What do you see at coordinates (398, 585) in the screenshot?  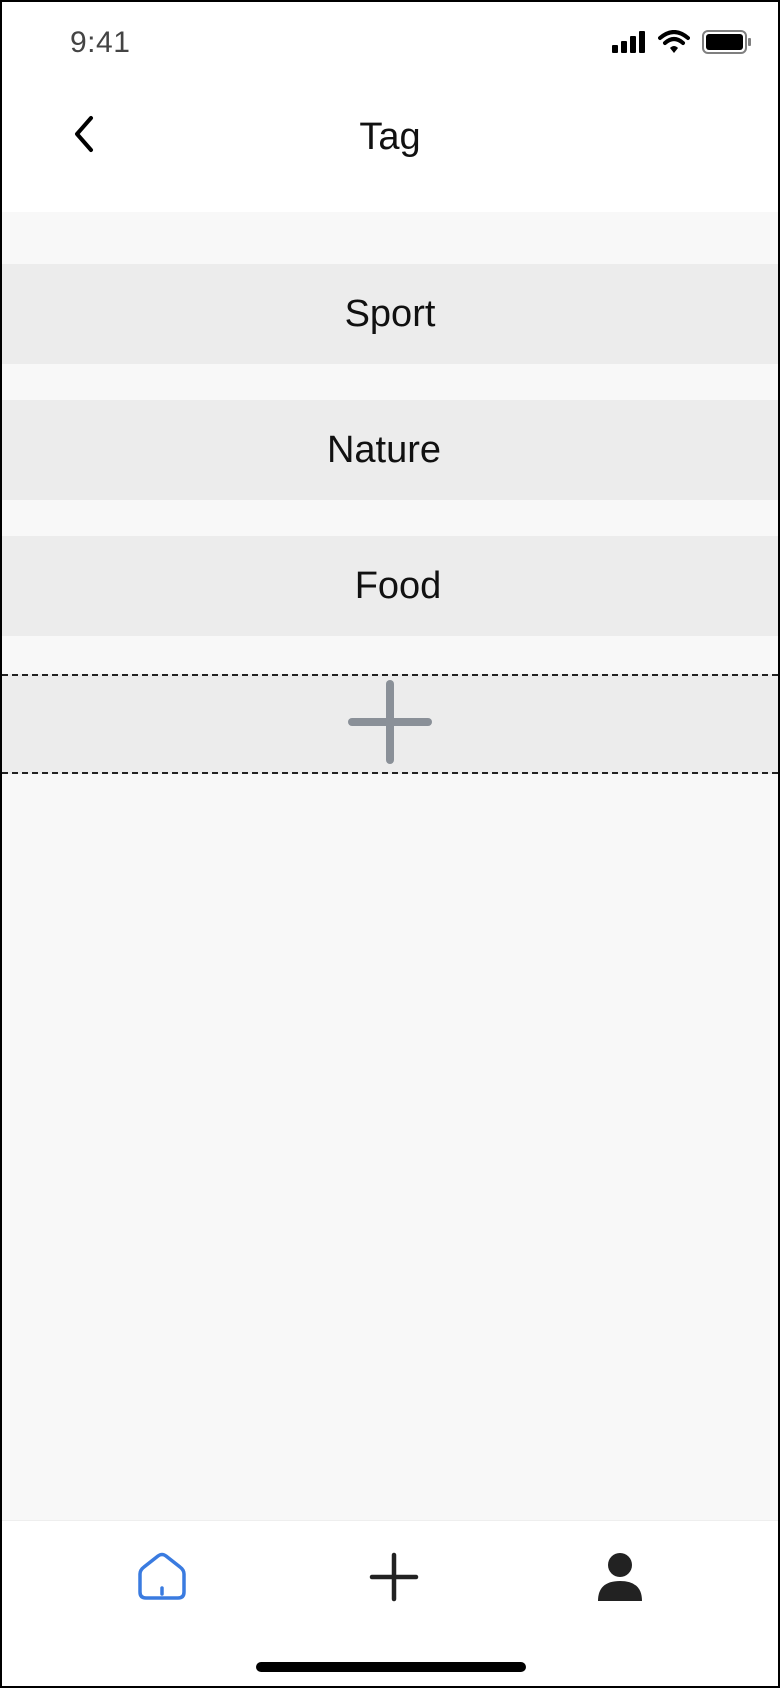 I see `tag-label: Food` at bounding box center [398, 585].